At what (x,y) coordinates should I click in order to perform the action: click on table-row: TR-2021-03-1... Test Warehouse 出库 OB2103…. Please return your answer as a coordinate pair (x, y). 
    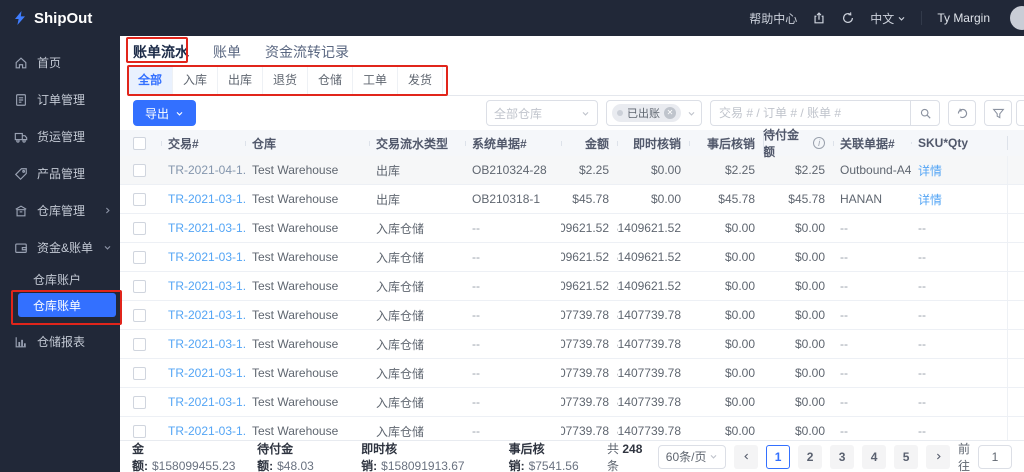
    Looking at the image, I should click on (572, 199).